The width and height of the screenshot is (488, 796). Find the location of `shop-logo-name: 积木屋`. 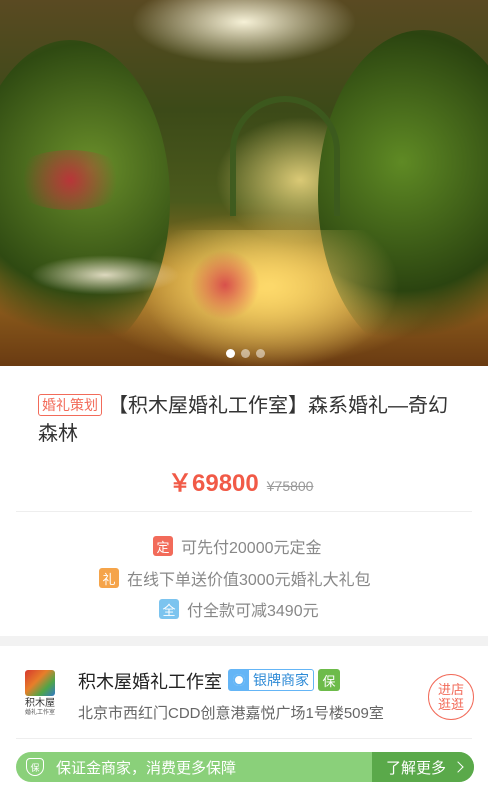

shop-logo-name: 积木屋 is located at coordinates (40, 703).